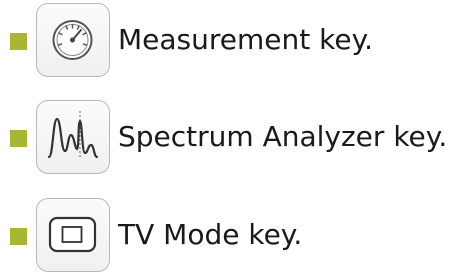 Image resolution: width=475 pixels, height=276 pixels. Describe the element at coordinates (283, 136) in the screenshot. I see `key-label: Spectrum Analyzer key.` at that location.